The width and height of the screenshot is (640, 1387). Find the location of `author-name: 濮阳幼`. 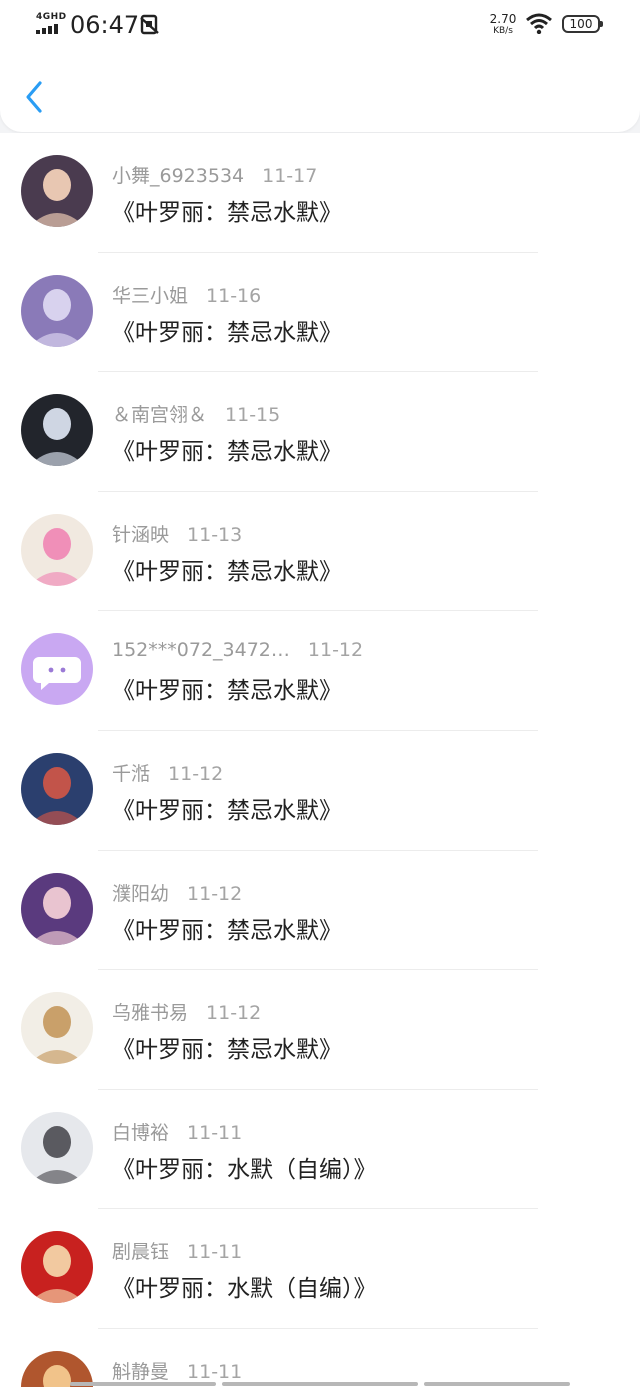

author-name: 濮阳幼 is located at coordinates (140, 892).